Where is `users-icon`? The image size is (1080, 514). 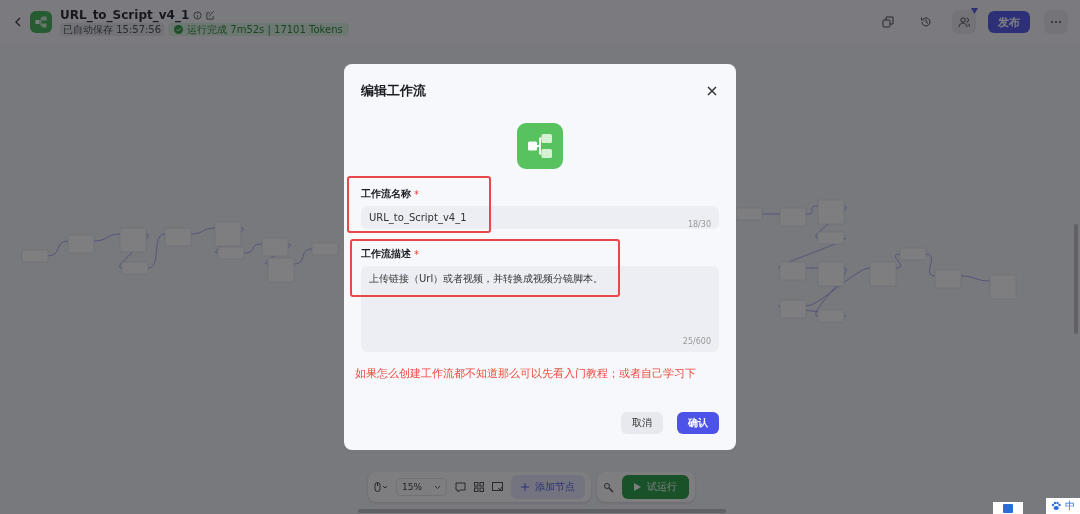 users-icon is located at coordinates (964, 22).